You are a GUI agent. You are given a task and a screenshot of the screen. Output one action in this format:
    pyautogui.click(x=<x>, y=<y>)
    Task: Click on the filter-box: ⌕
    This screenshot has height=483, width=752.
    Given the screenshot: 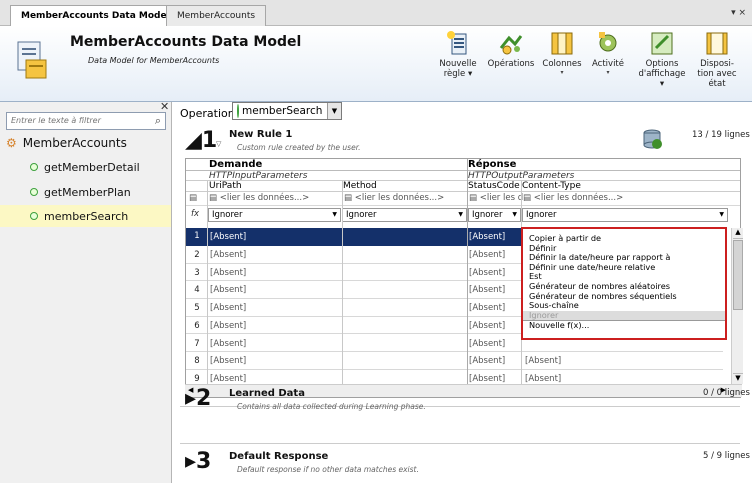 What is the action you would take?
    pyautogui.click(x=86, y=121)
    